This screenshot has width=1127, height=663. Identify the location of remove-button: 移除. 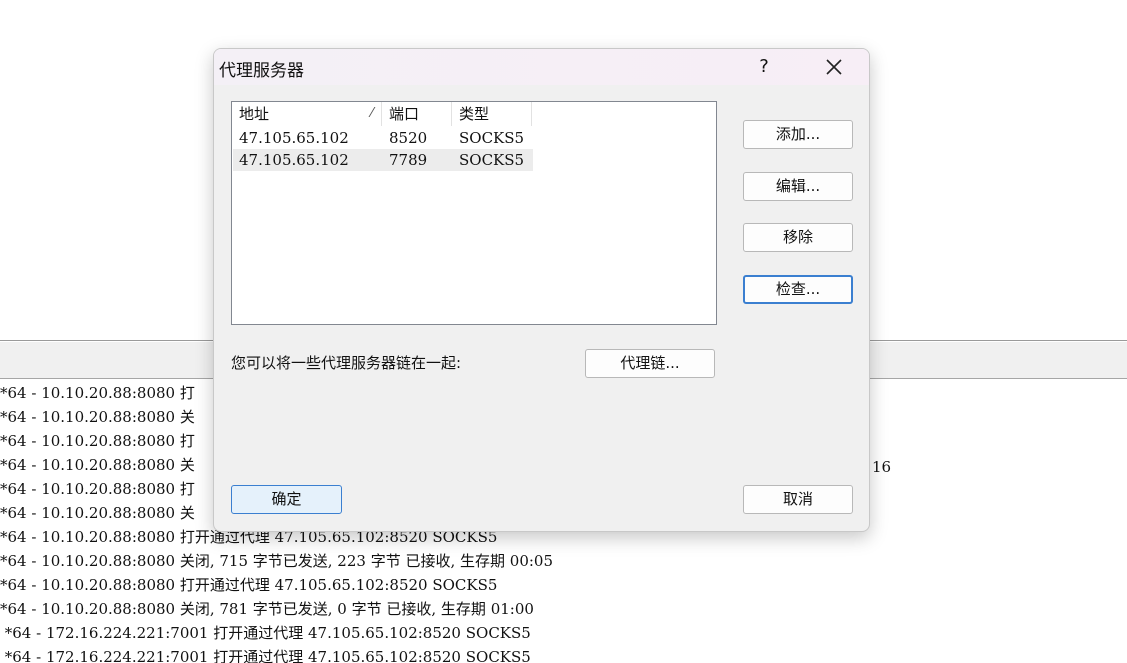
(798, 237).